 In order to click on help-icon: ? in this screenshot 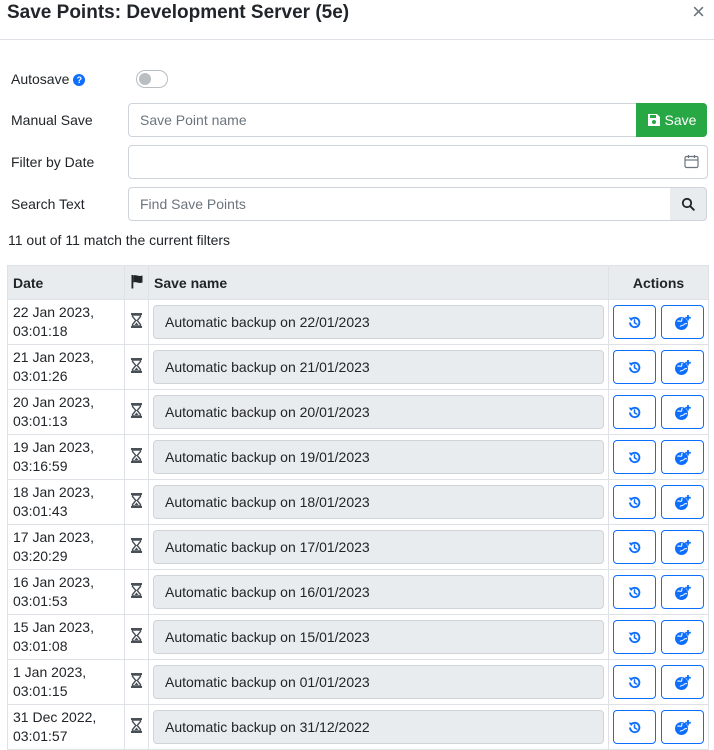, I will do `click(79, 80)`.